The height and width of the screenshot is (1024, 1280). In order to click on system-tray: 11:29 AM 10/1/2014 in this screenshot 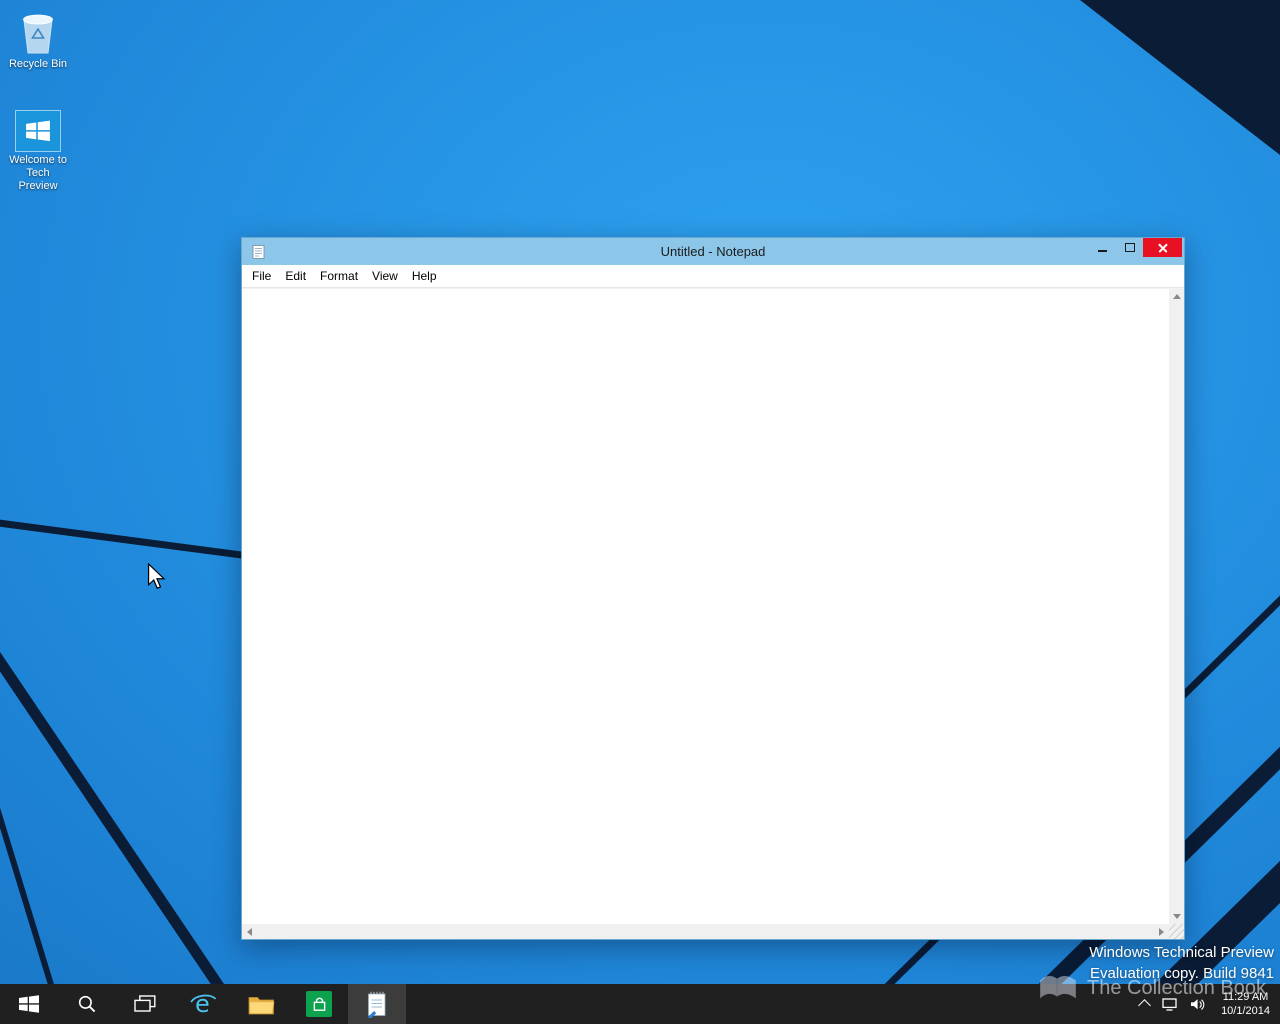, I will do `click(1209, 1004)`.